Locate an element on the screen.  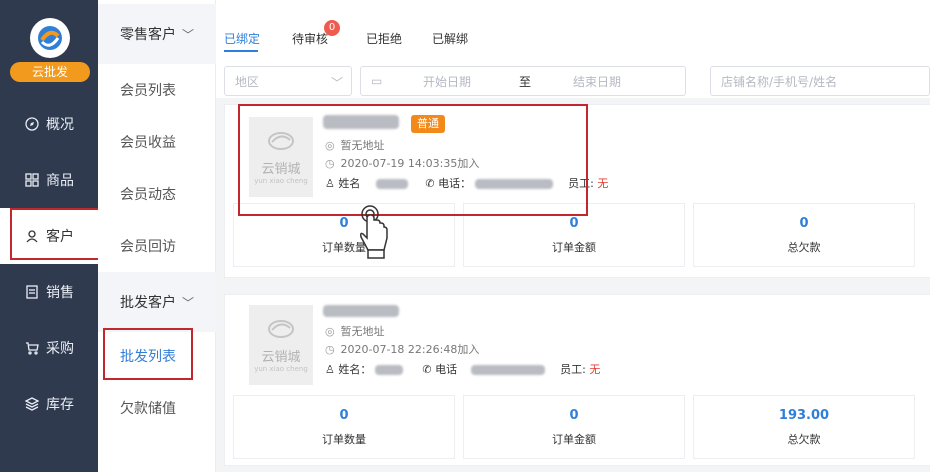
location-icon: ◎ is located at coordinates (330, 331).